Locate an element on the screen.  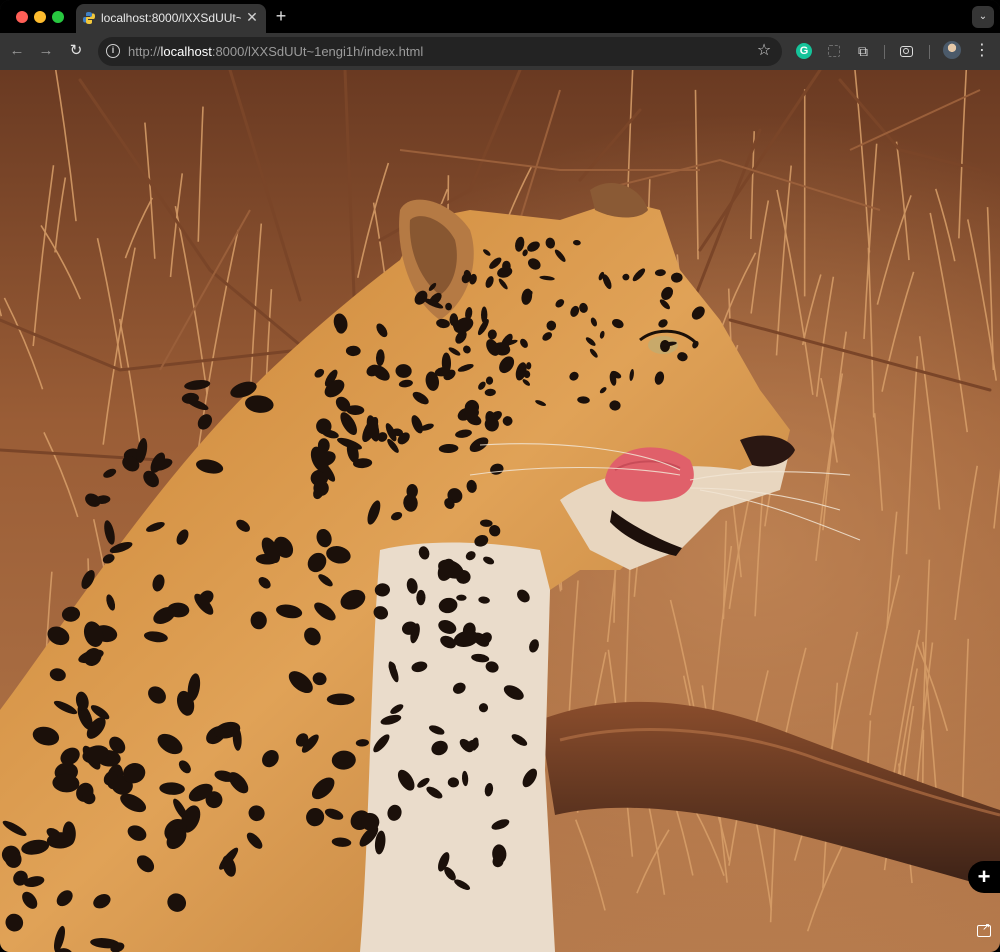
profile-avatar is located at coordinates (952, 50).